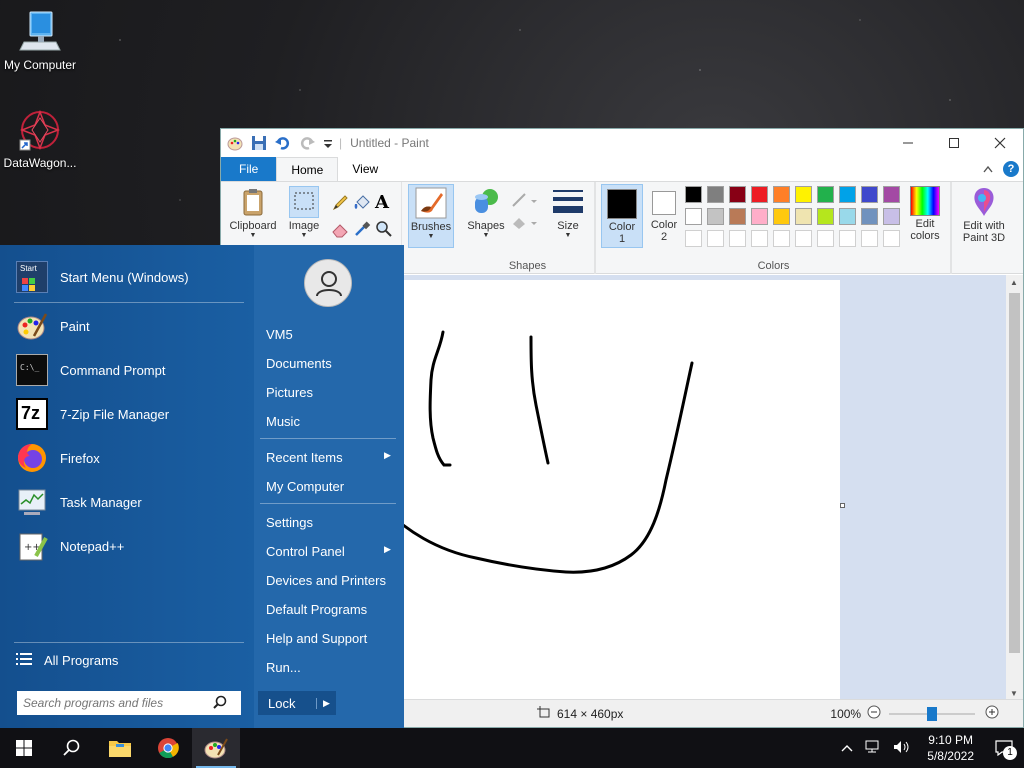 Image resolution: width=1024 pixels, height=768 pixels. I want to click on link-documents: Documents, so click(299, 363).